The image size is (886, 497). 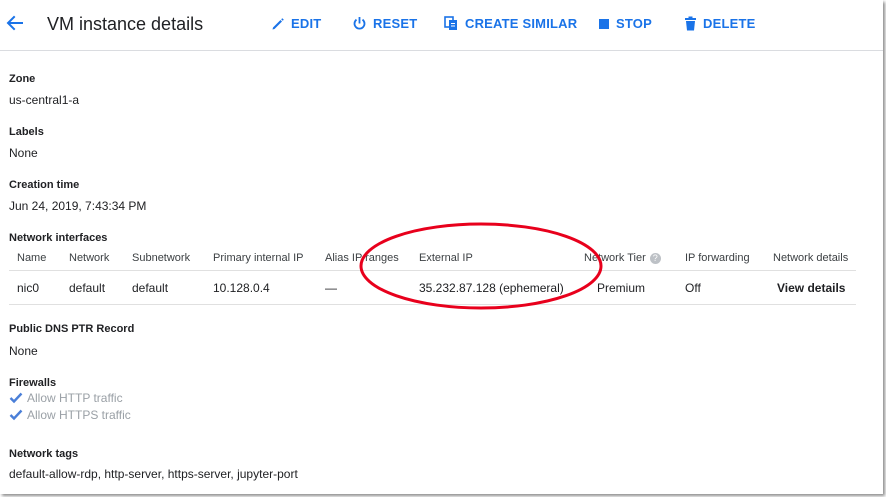 What do you see at coordinates (28, 288) in the screenshot?
I see `table-cell: nic0` at bounding box center [28, 288].